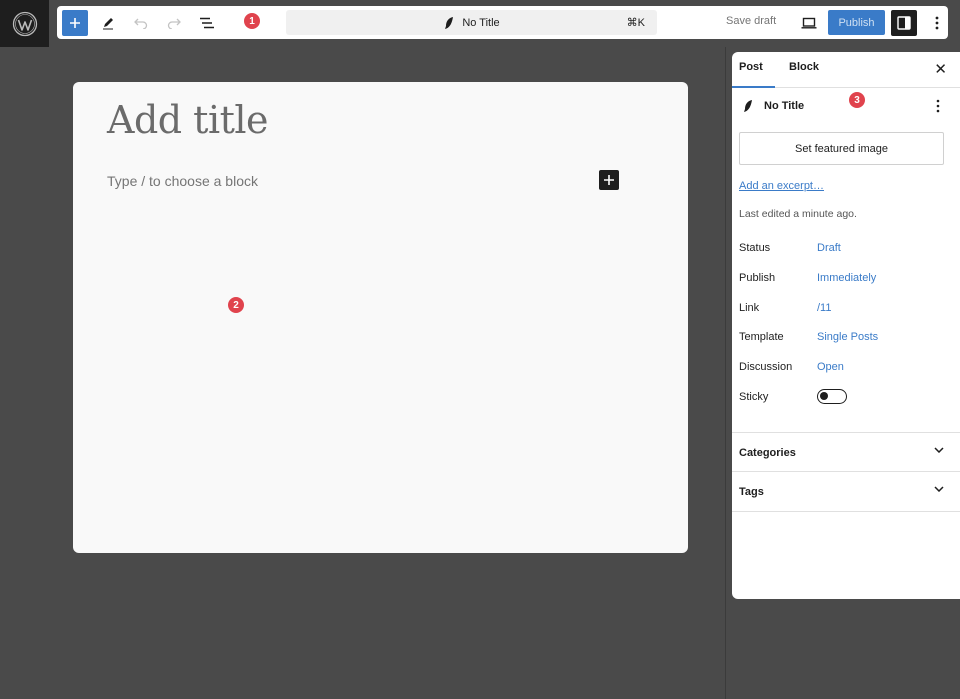 The width and height of the screenshot is (960, 699). What do you see at coordinates (846, 491) in the screenshot?
I see `tags-panel: Tags` at bounding box center [846, 491].